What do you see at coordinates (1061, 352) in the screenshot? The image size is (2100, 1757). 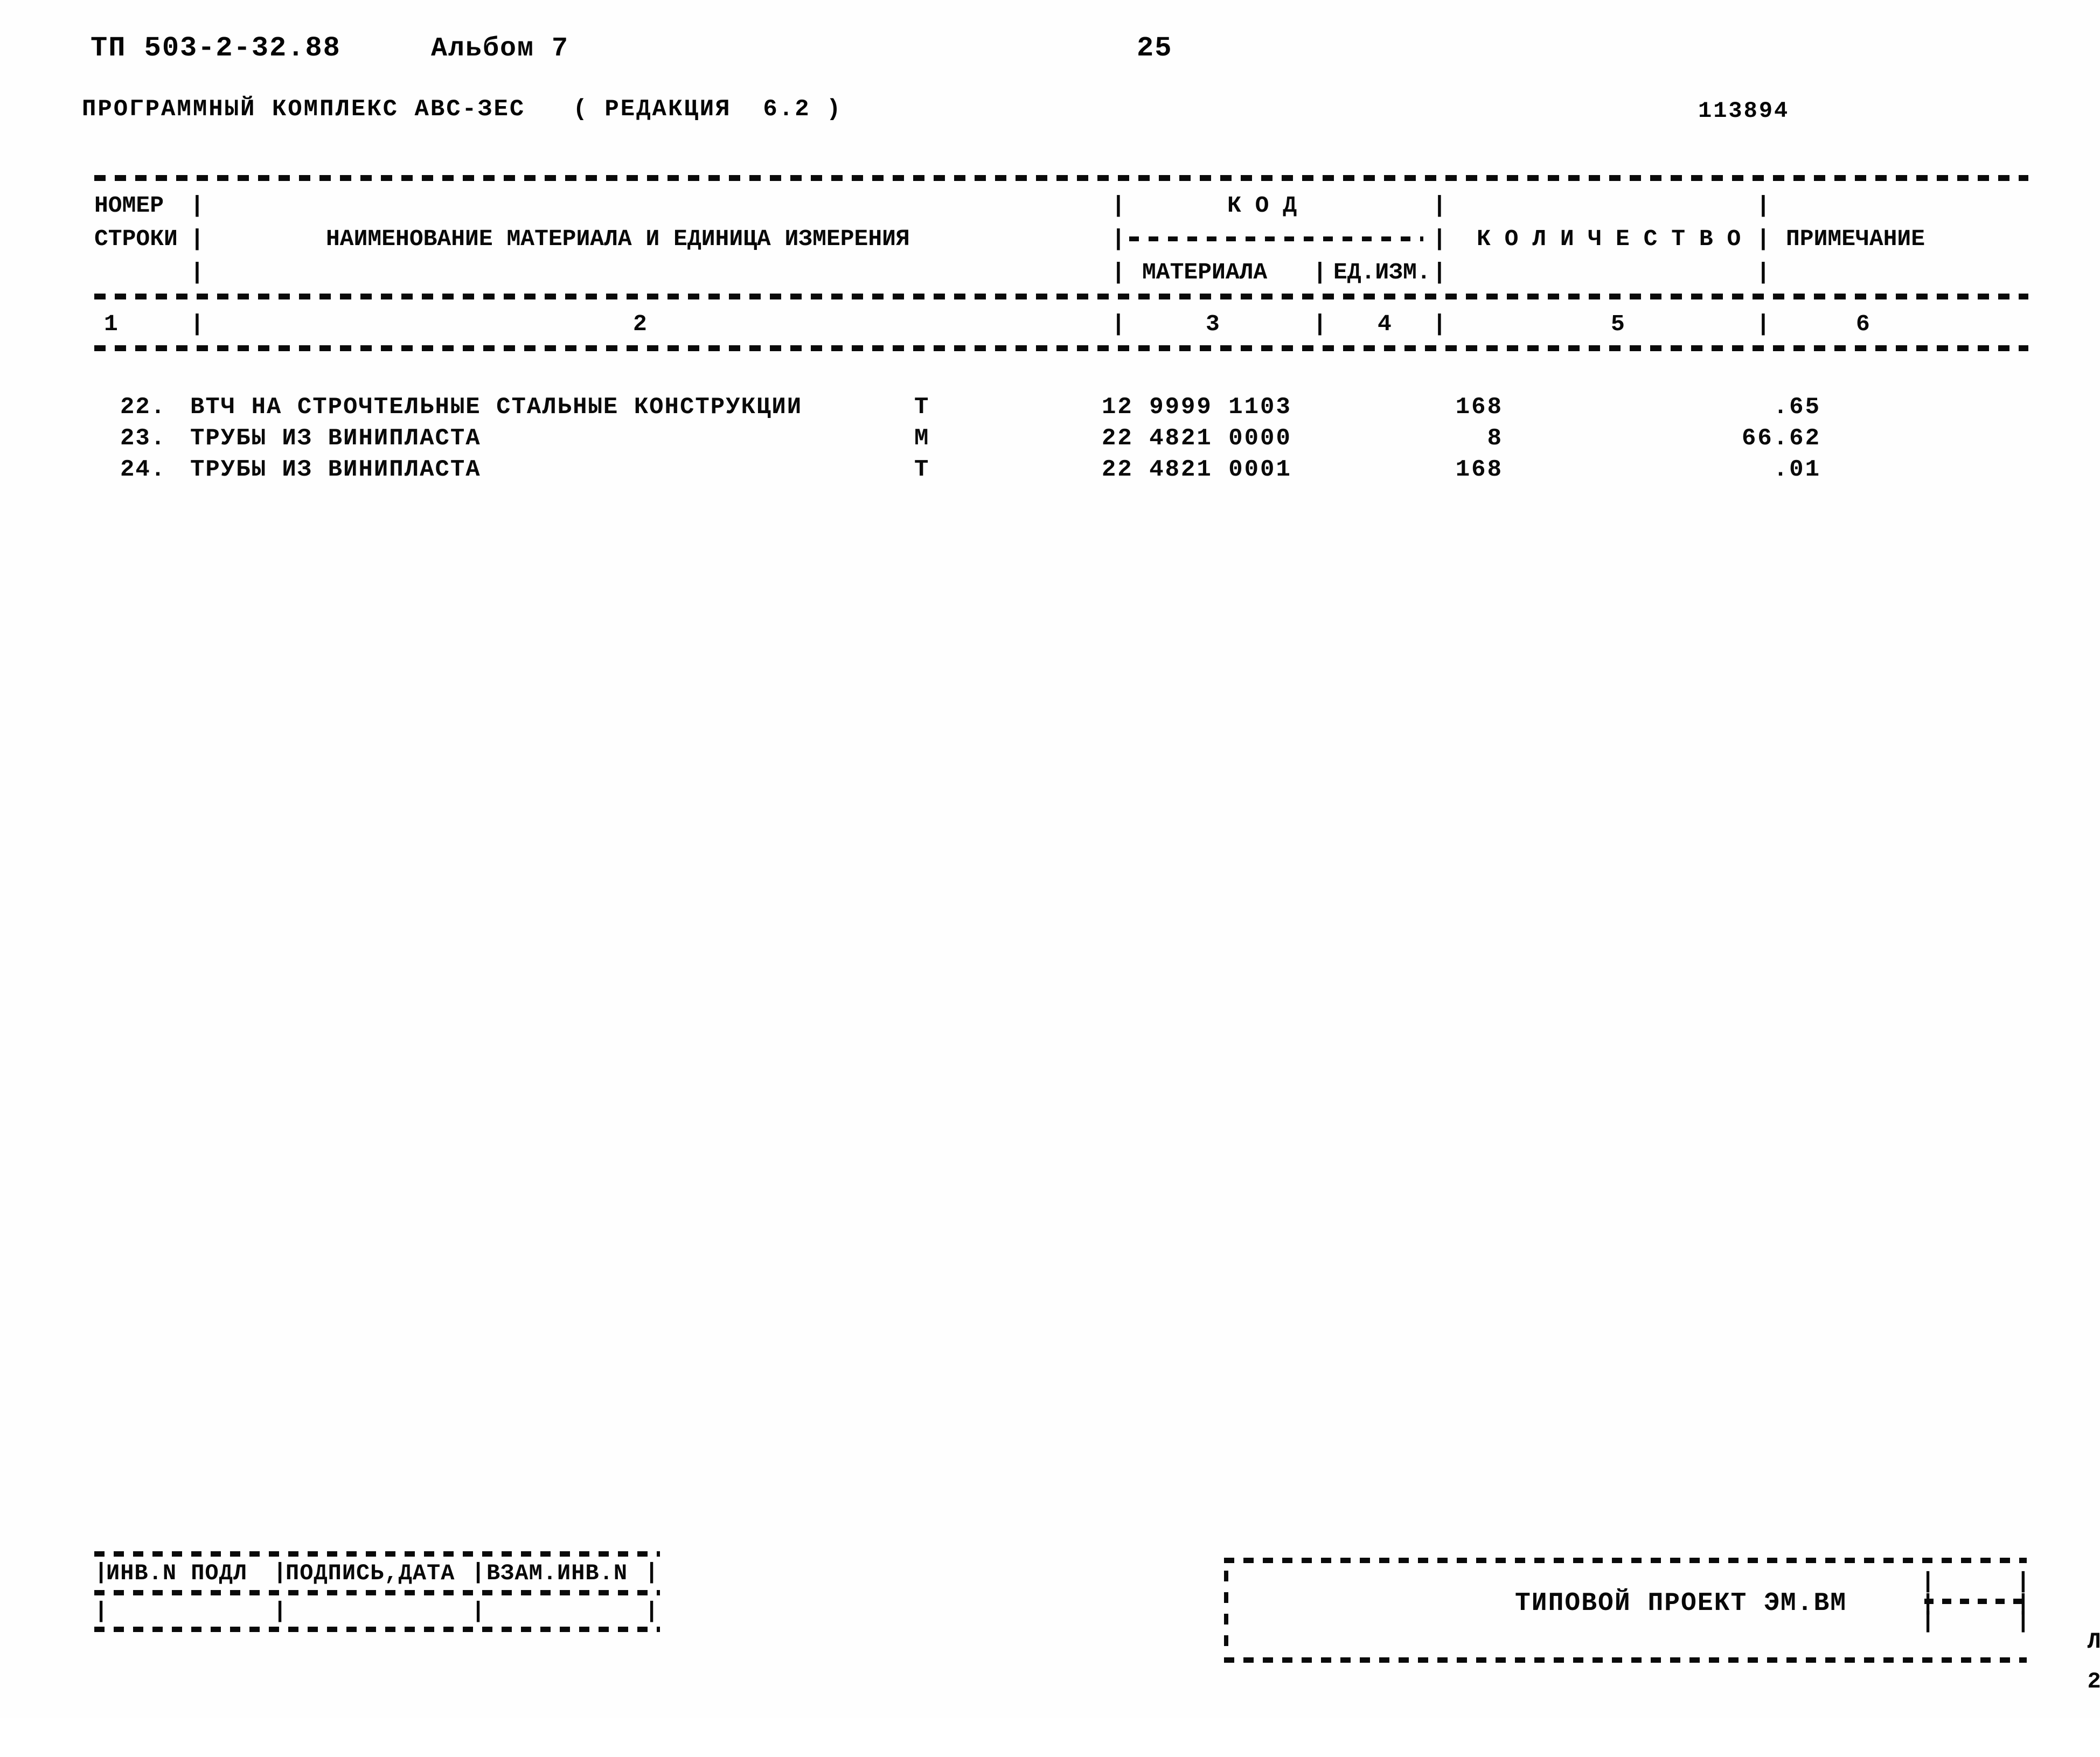 I see `table-colnum-bottom-border` at bounding box center [1061, 352].